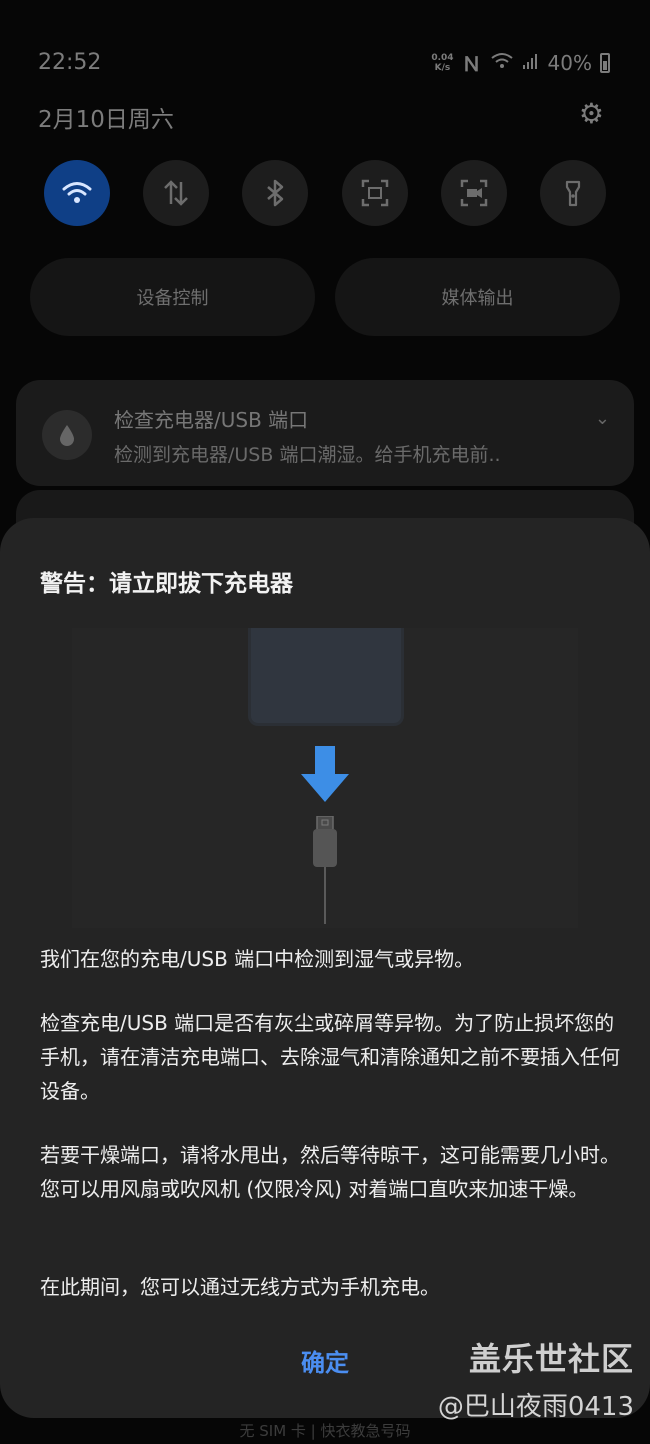  Describe the element at coordinates (502, 63) in the screenshot. I see `wifi-signal-icon` at that location.